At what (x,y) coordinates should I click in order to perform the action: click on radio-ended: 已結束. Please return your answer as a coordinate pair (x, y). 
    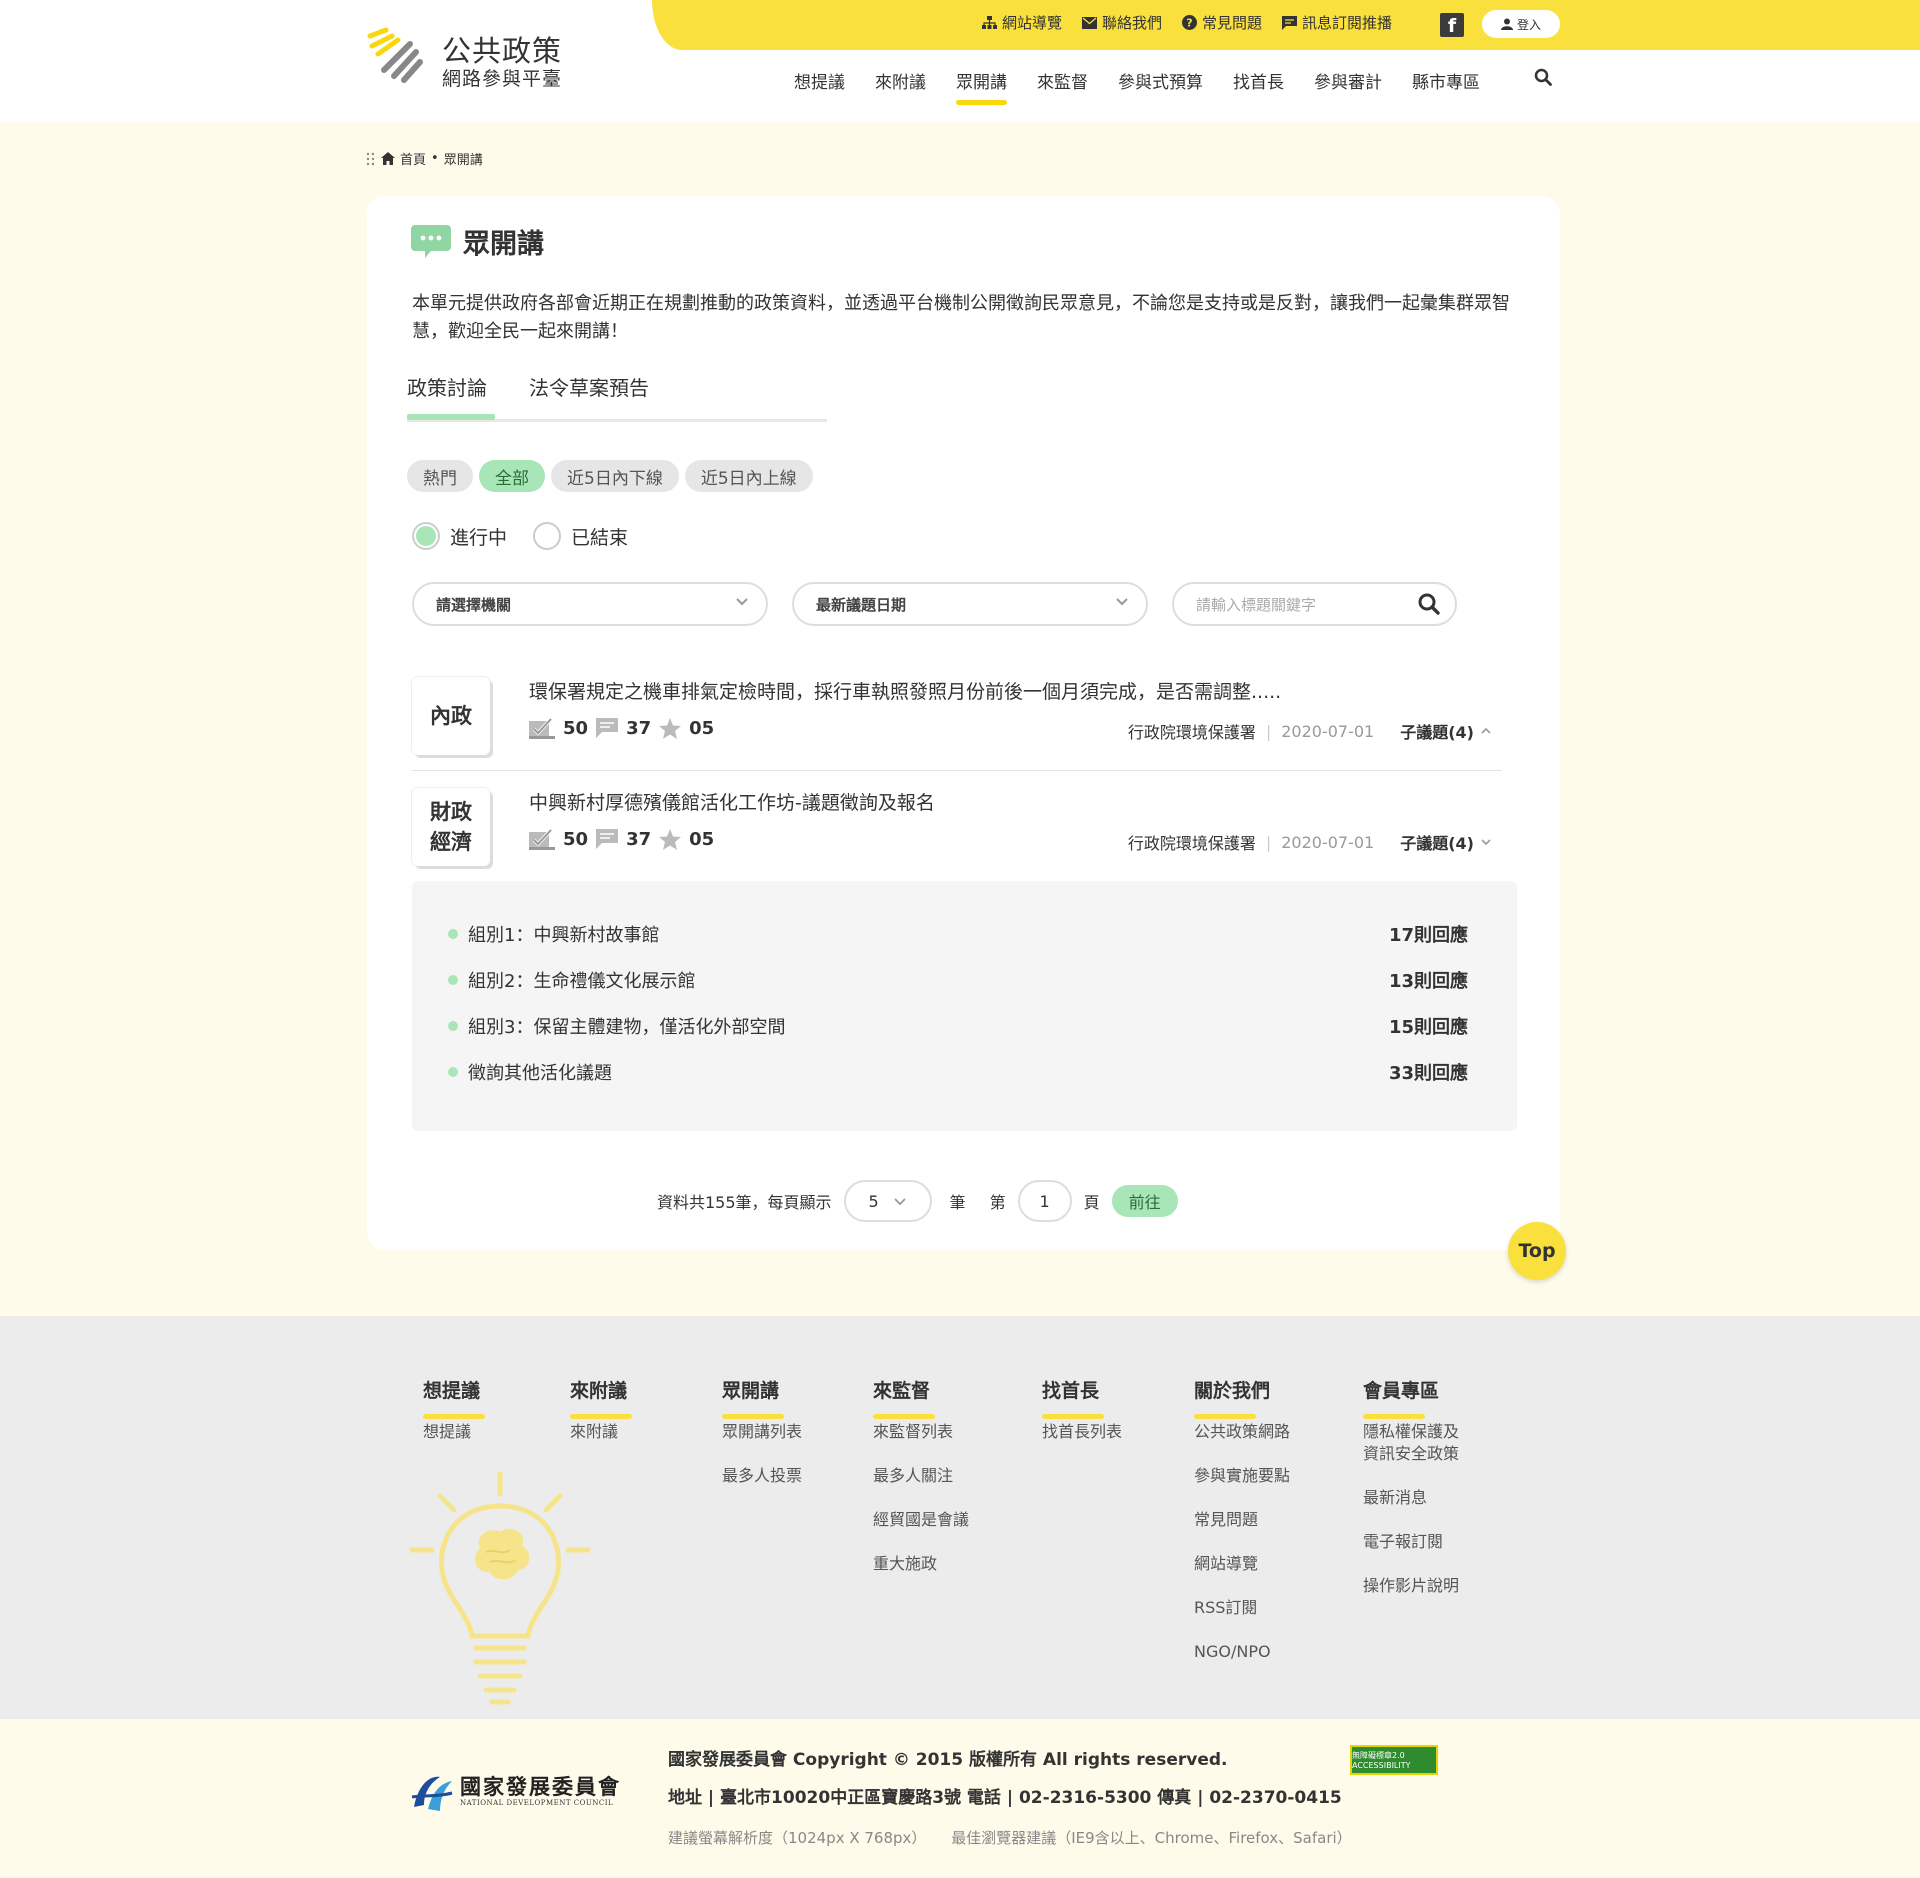
    Looking at the image, I should click on (580, 536).